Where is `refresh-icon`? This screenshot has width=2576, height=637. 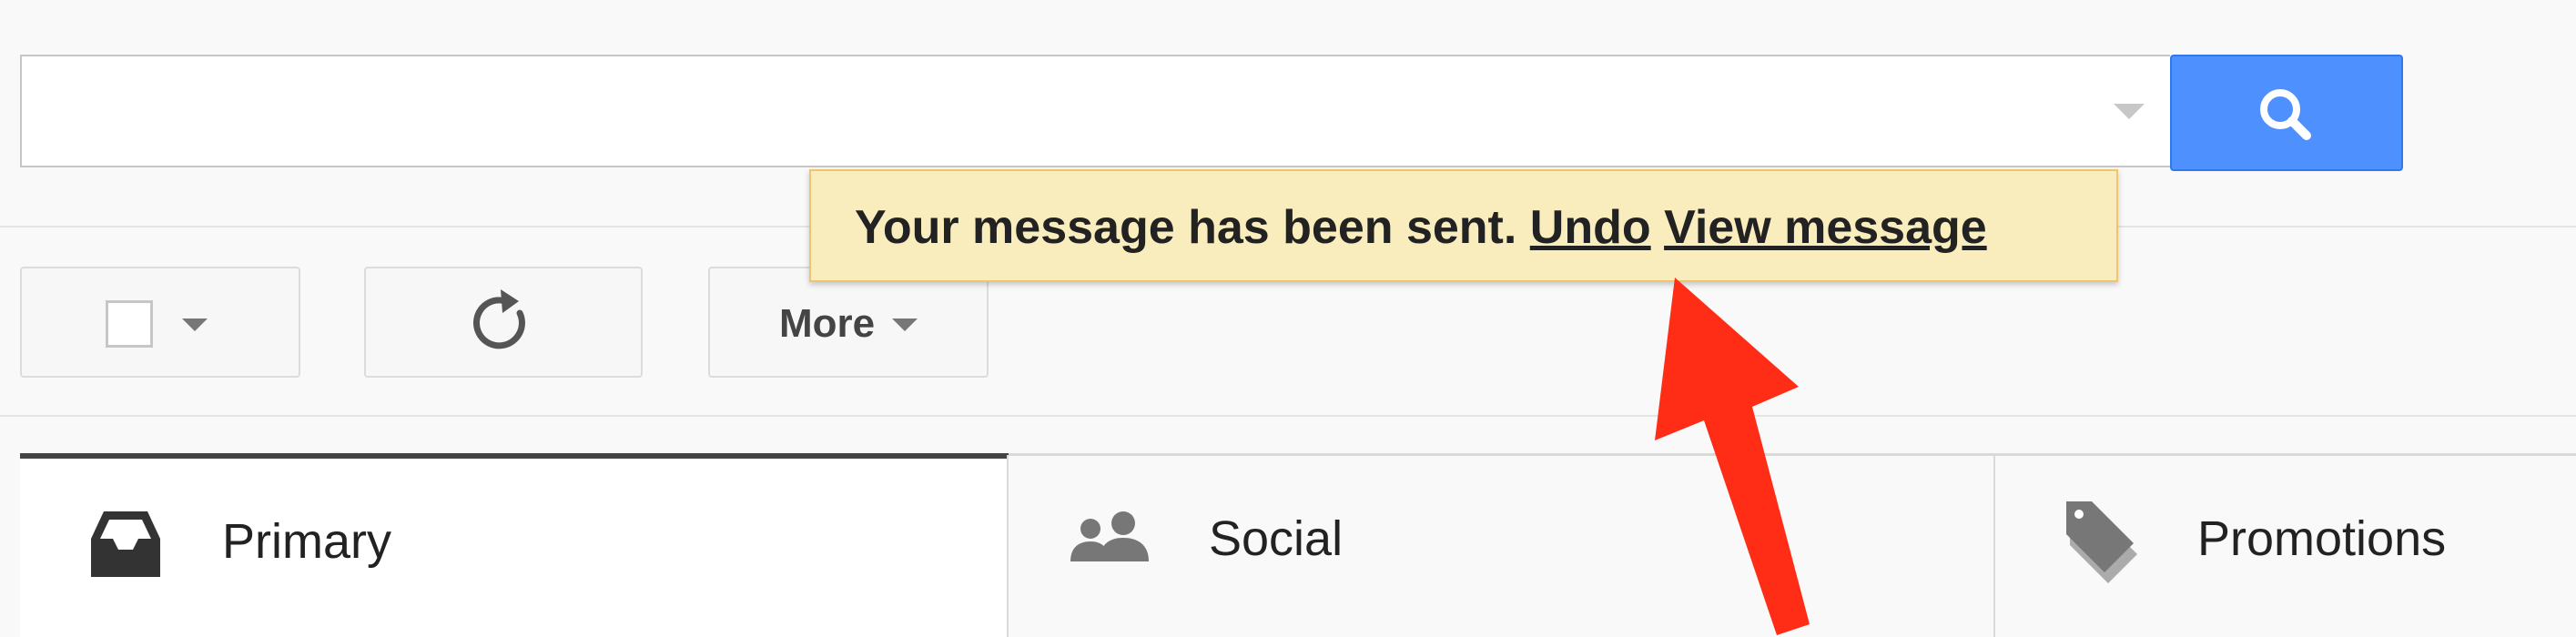
refresh-icon is located at coordinates (499, 319).